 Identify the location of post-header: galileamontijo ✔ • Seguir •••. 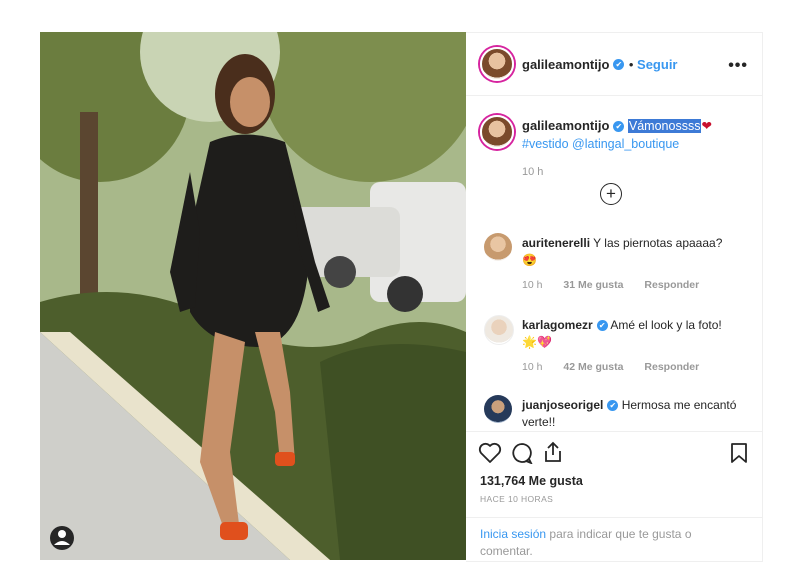
(614, 64).